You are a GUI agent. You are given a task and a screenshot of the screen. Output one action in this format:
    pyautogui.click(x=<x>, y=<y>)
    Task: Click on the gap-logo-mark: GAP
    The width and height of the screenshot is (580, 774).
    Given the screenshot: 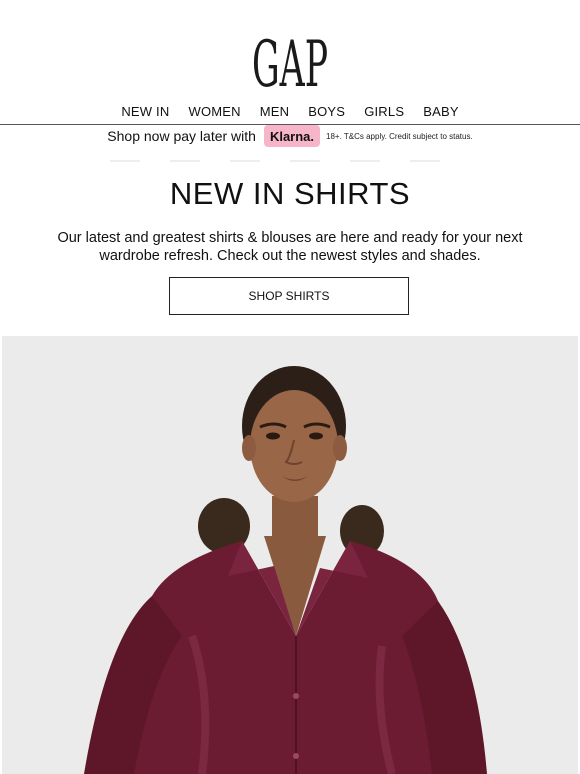 What is the action you would take?
    pyautogui.click(x=290, y=60)
    